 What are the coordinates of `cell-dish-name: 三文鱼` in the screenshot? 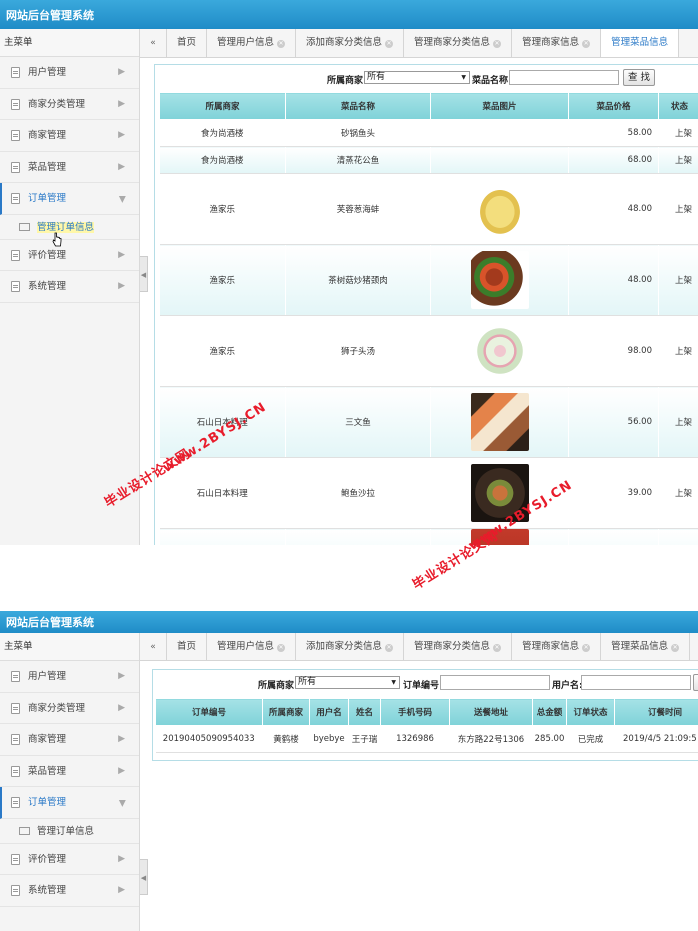 It's located at (358, 422).